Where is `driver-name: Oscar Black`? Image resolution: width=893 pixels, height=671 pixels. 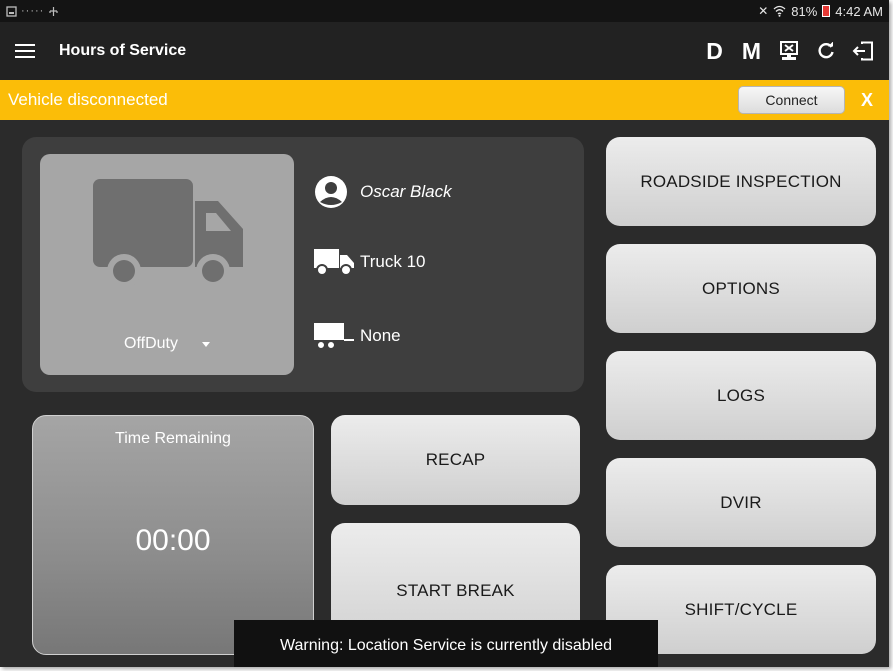 driver-name: Oscar Black is located at coordinates (406, 191).